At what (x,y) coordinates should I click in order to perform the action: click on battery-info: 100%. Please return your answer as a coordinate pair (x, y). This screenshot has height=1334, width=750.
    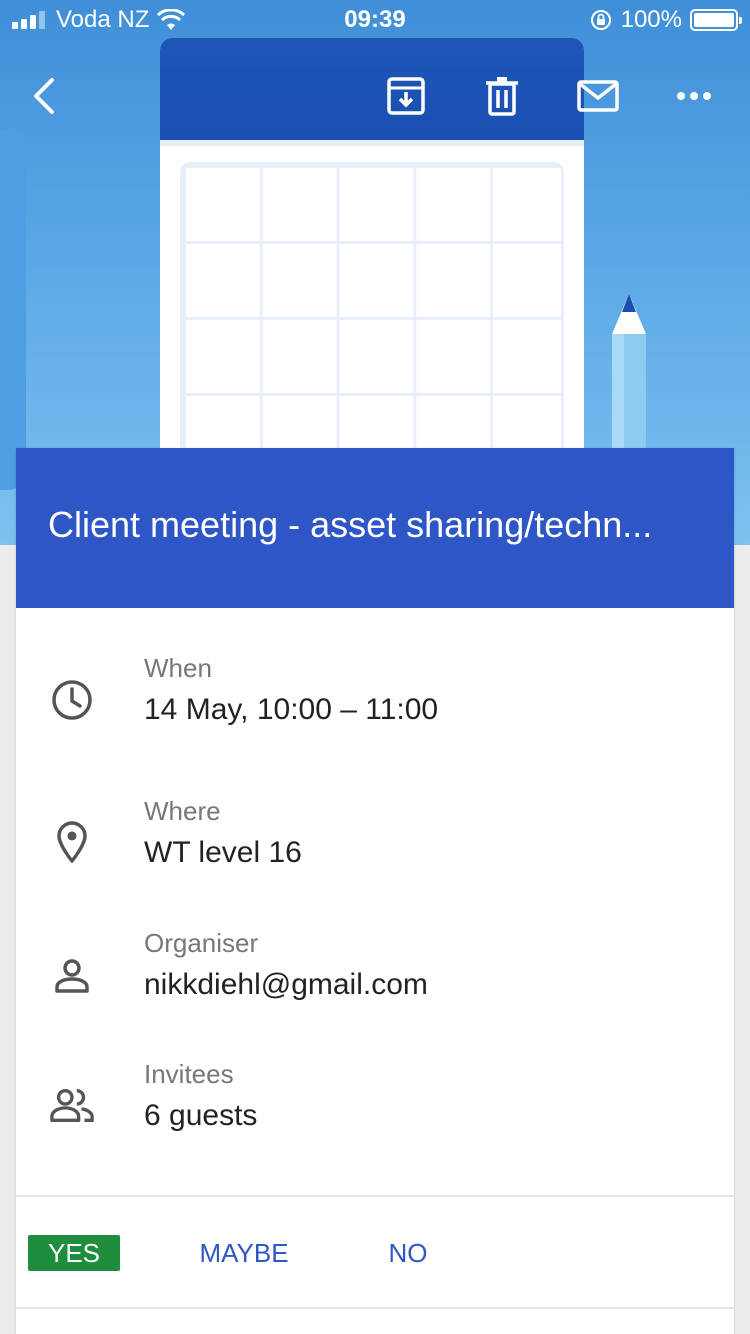
    Looking at the image, I should click on (665, 20).